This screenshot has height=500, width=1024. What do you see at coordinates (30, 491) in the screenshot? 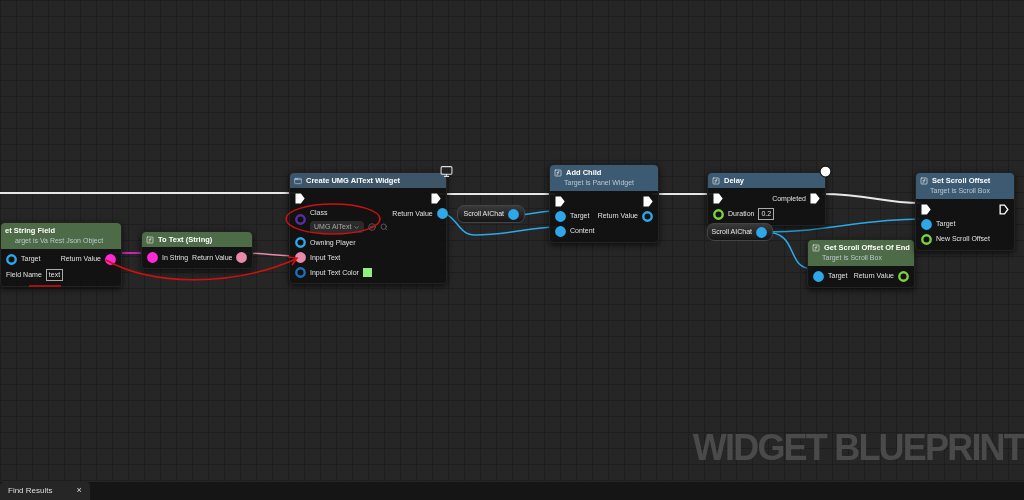
I see `tab-label: Find Results` at bounding box center [30, 491].